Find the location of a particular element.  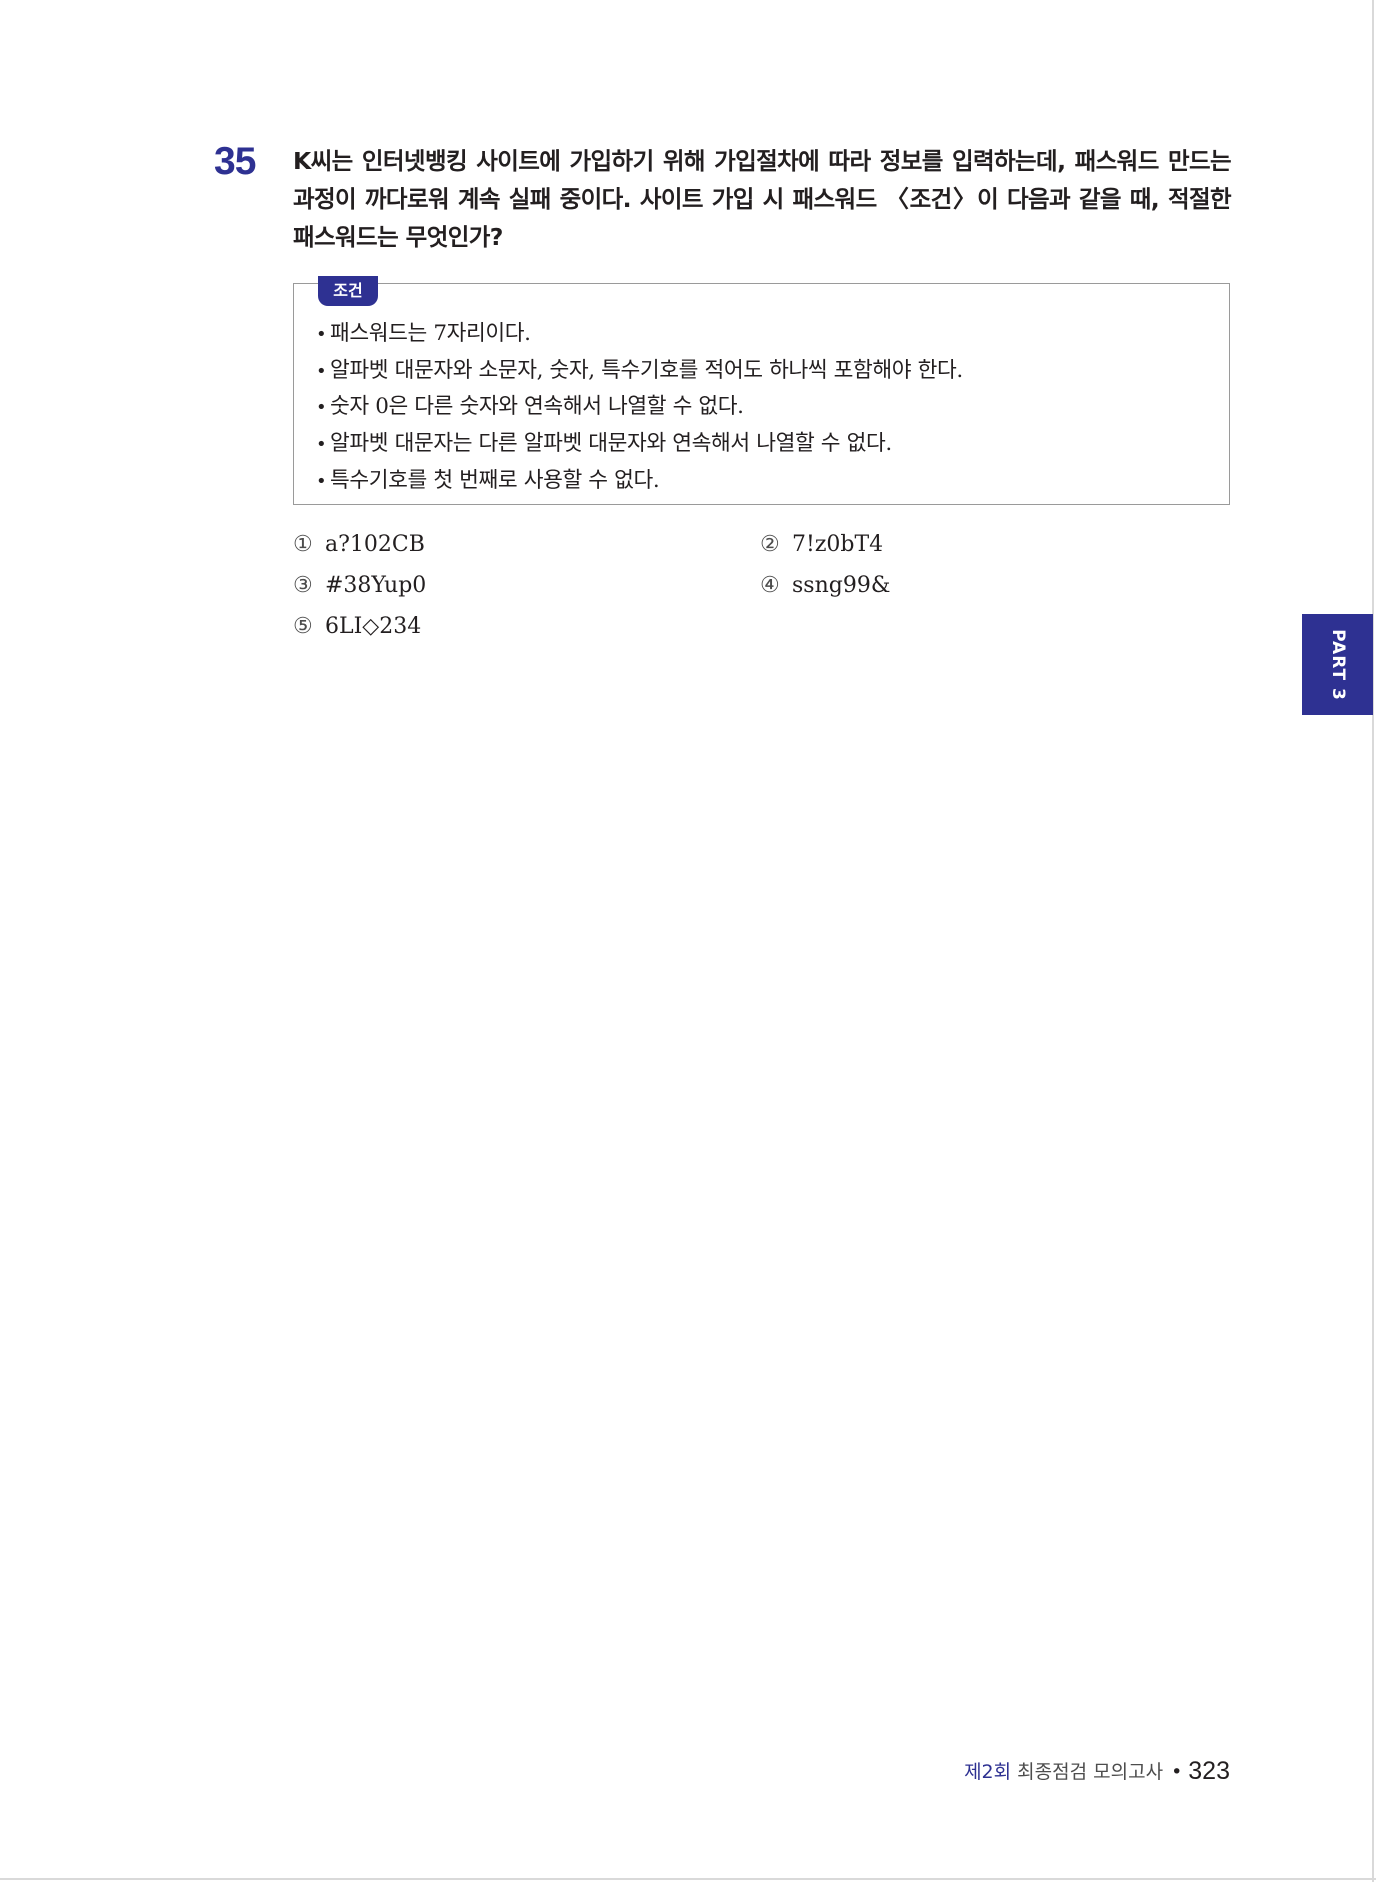

option-marker: ④ is located at coordinates (770, 585).